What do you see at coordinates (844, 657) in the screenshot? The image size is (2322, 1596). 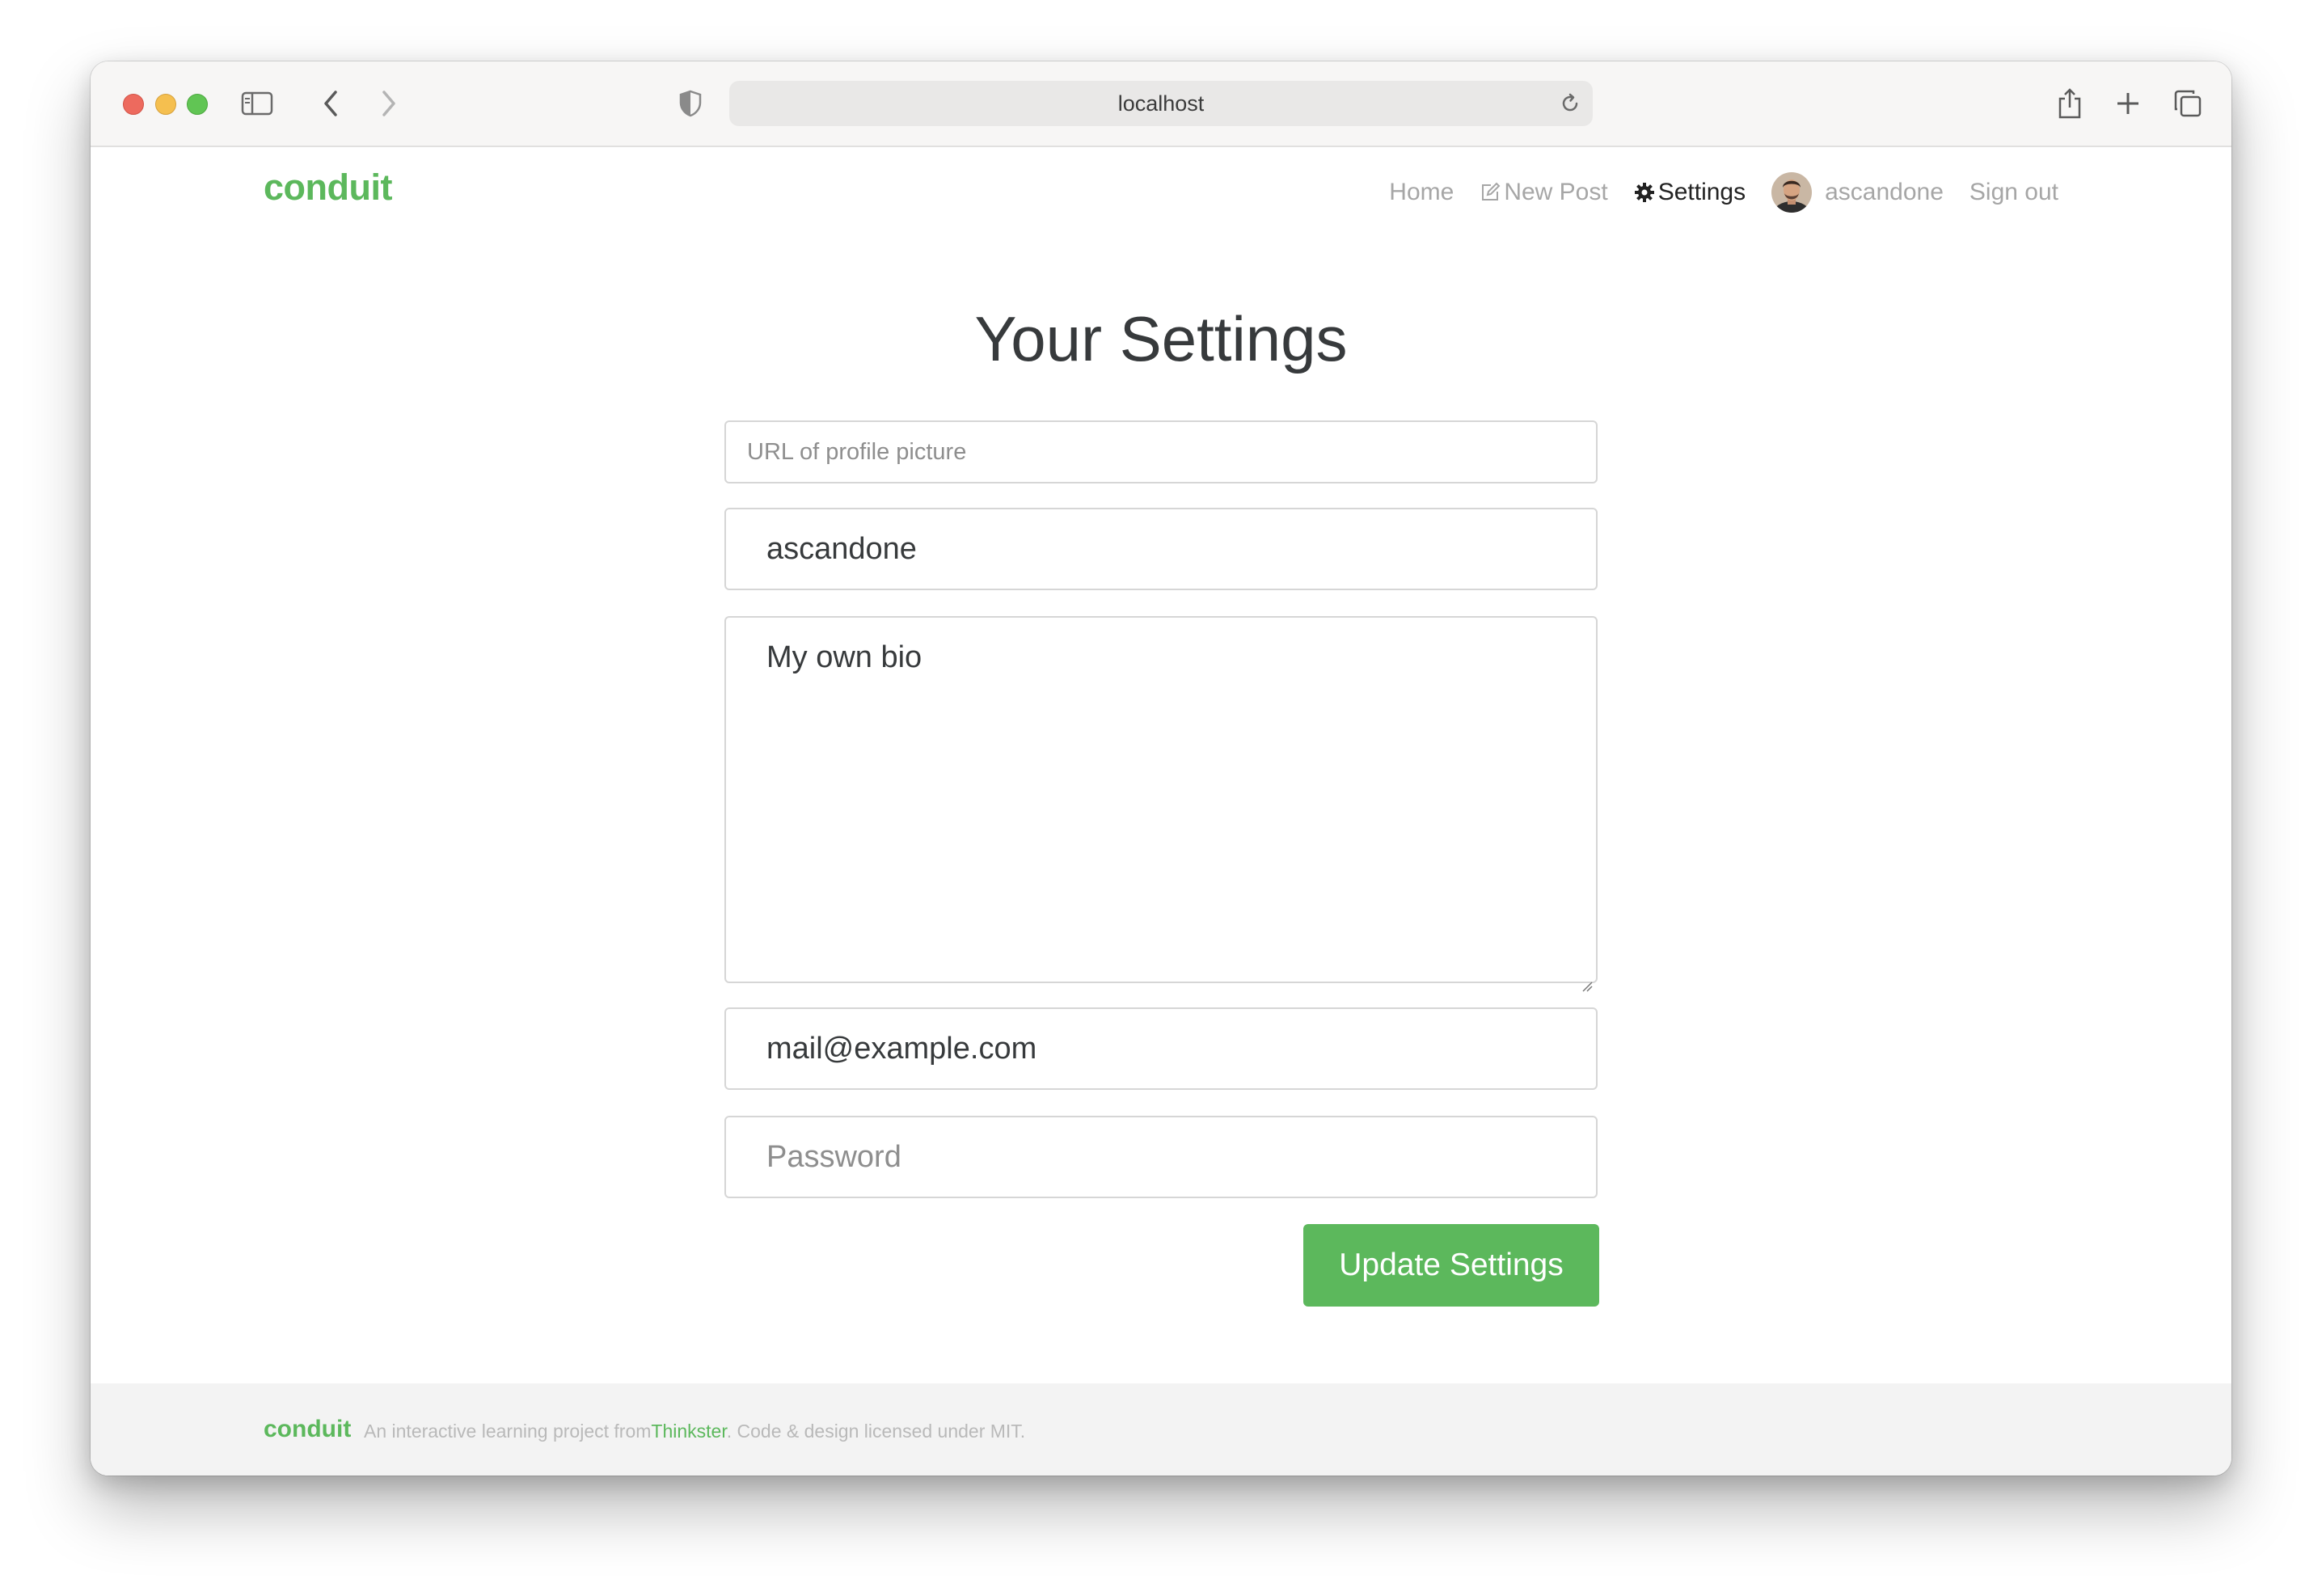 I see `bio-value: My own bio` at bounding box center [844, 657].